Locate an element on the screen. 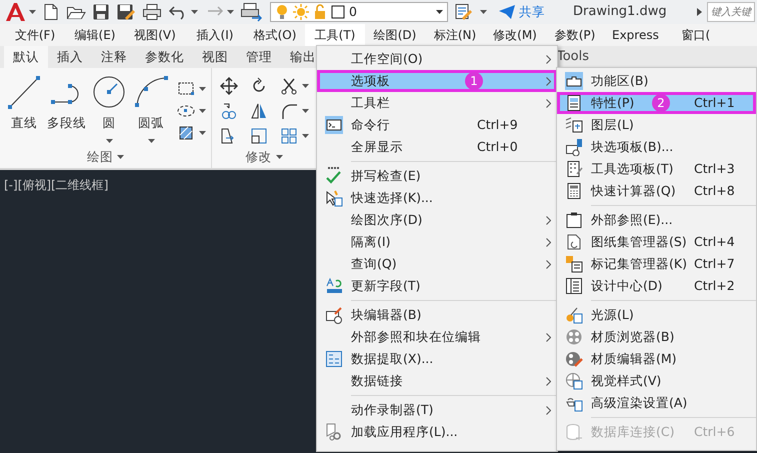  scissors-icon is located at coordinates (289, 86).